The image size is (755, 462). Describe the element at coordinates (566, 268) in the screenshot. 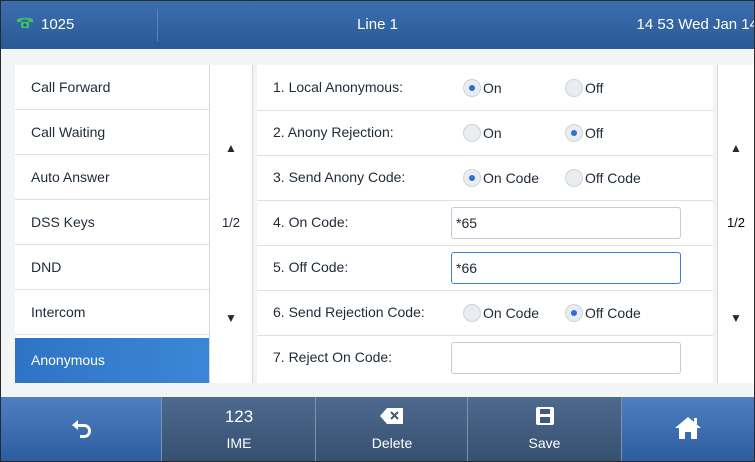

I see `off-code-input: *66` at that location.